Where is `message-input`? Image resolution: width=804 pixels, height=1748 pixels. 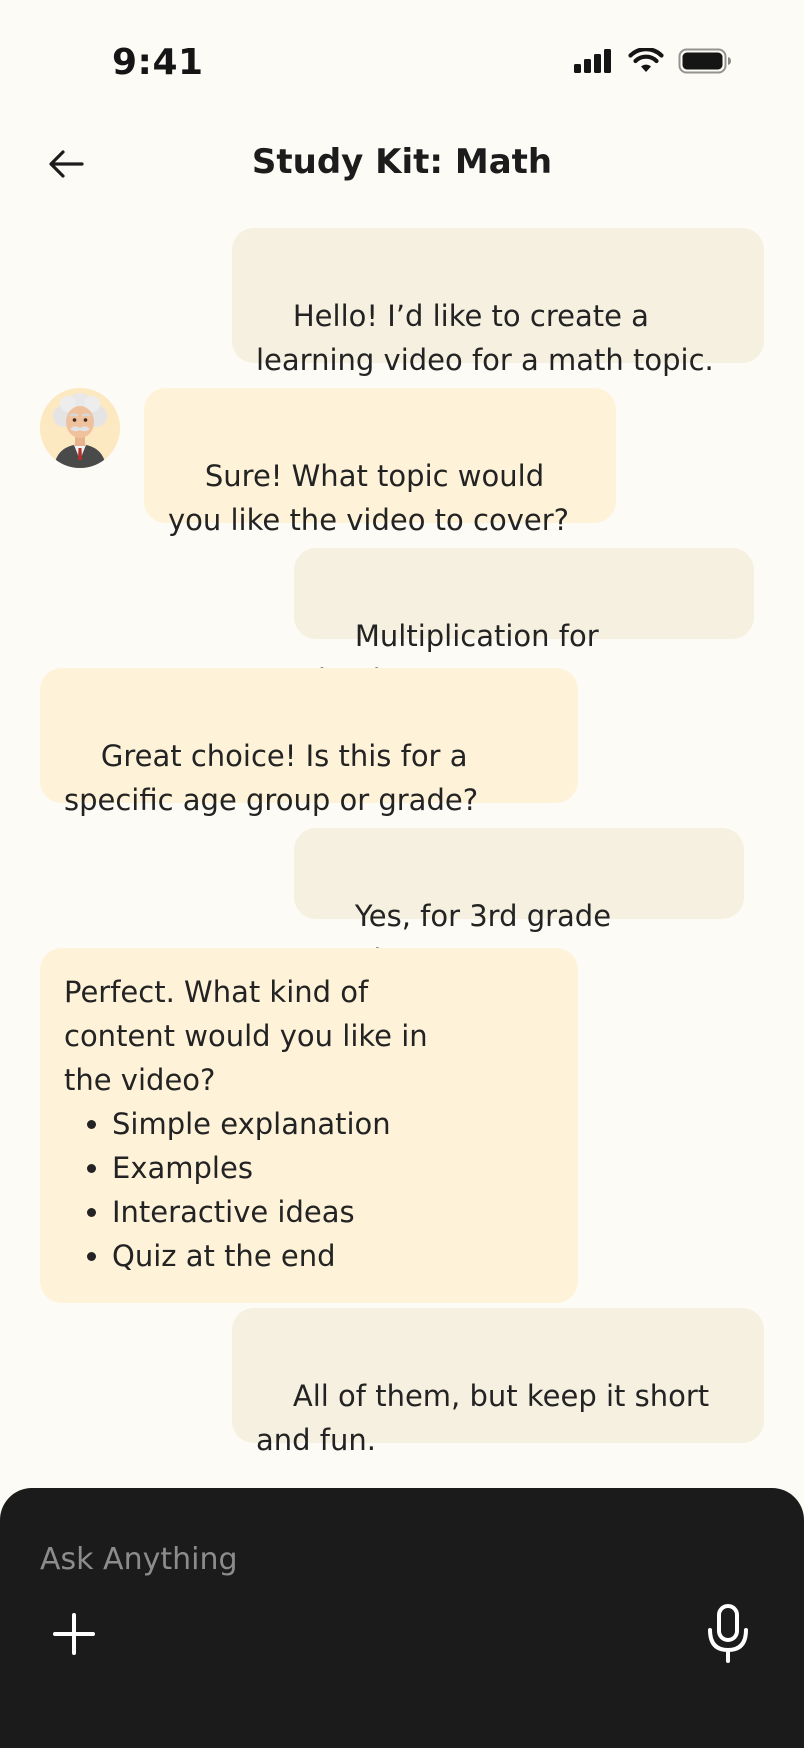
message-input is located at coordinates (340, 1559).